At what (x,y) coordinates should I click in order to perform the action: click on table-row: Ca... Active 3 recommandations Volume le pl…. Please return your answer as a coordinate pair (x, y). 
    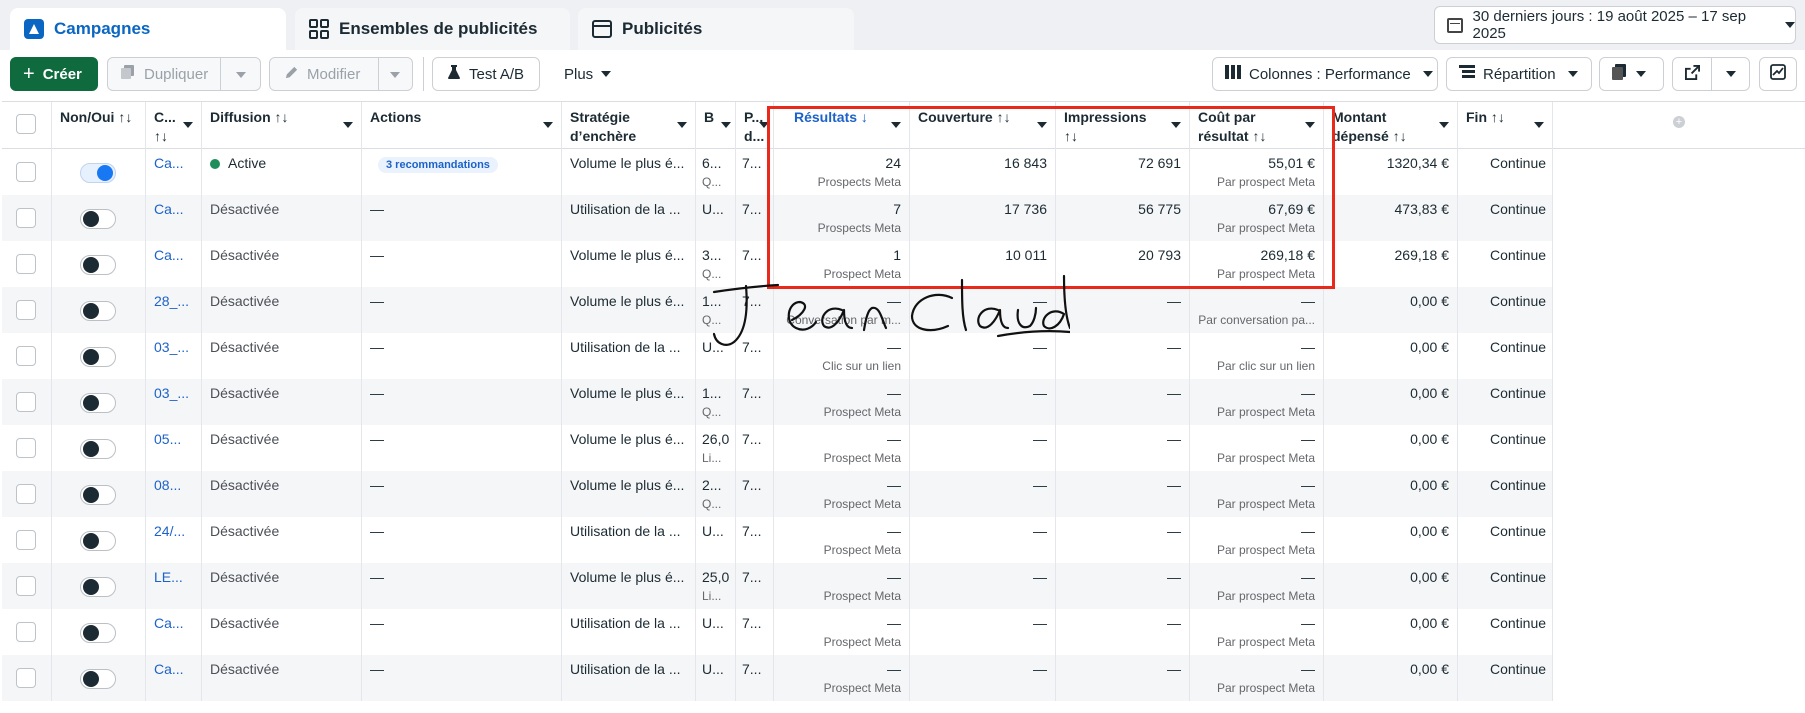
    Looking at the image, I should click on (777, 172).